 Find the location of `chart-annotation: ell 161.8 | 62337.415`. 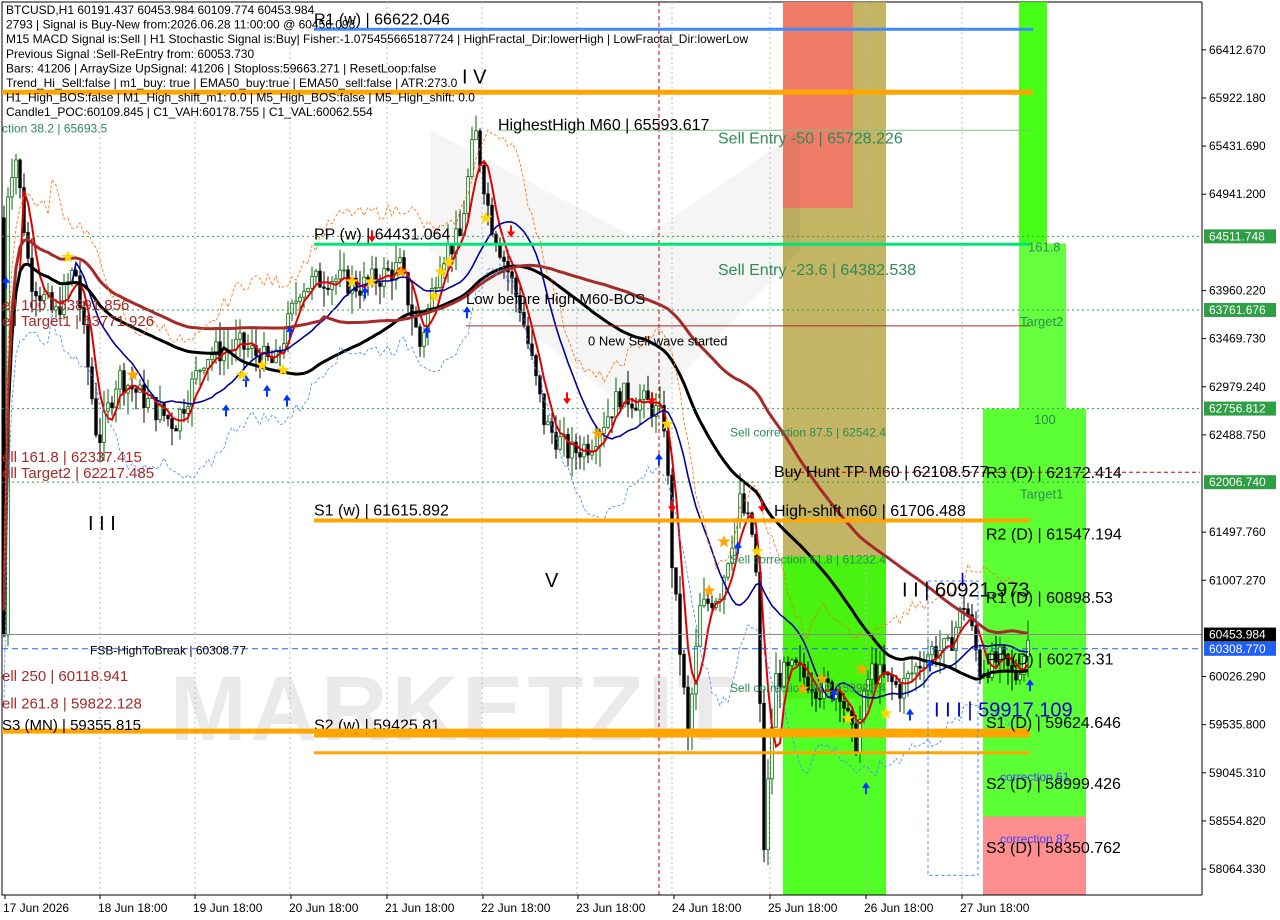

chart-annotation: ell 161.8 | 62337.415 is located at coordinates (72, 457).